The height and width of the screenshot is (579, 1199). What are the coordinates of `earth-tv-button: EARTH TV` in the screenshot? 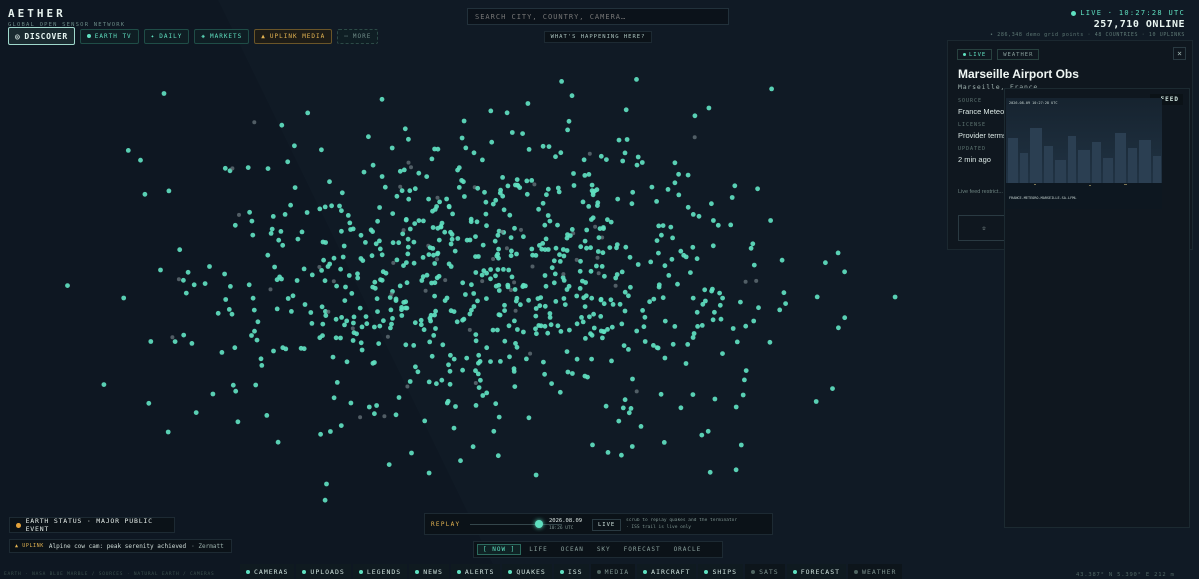 It's located at (109, 36).